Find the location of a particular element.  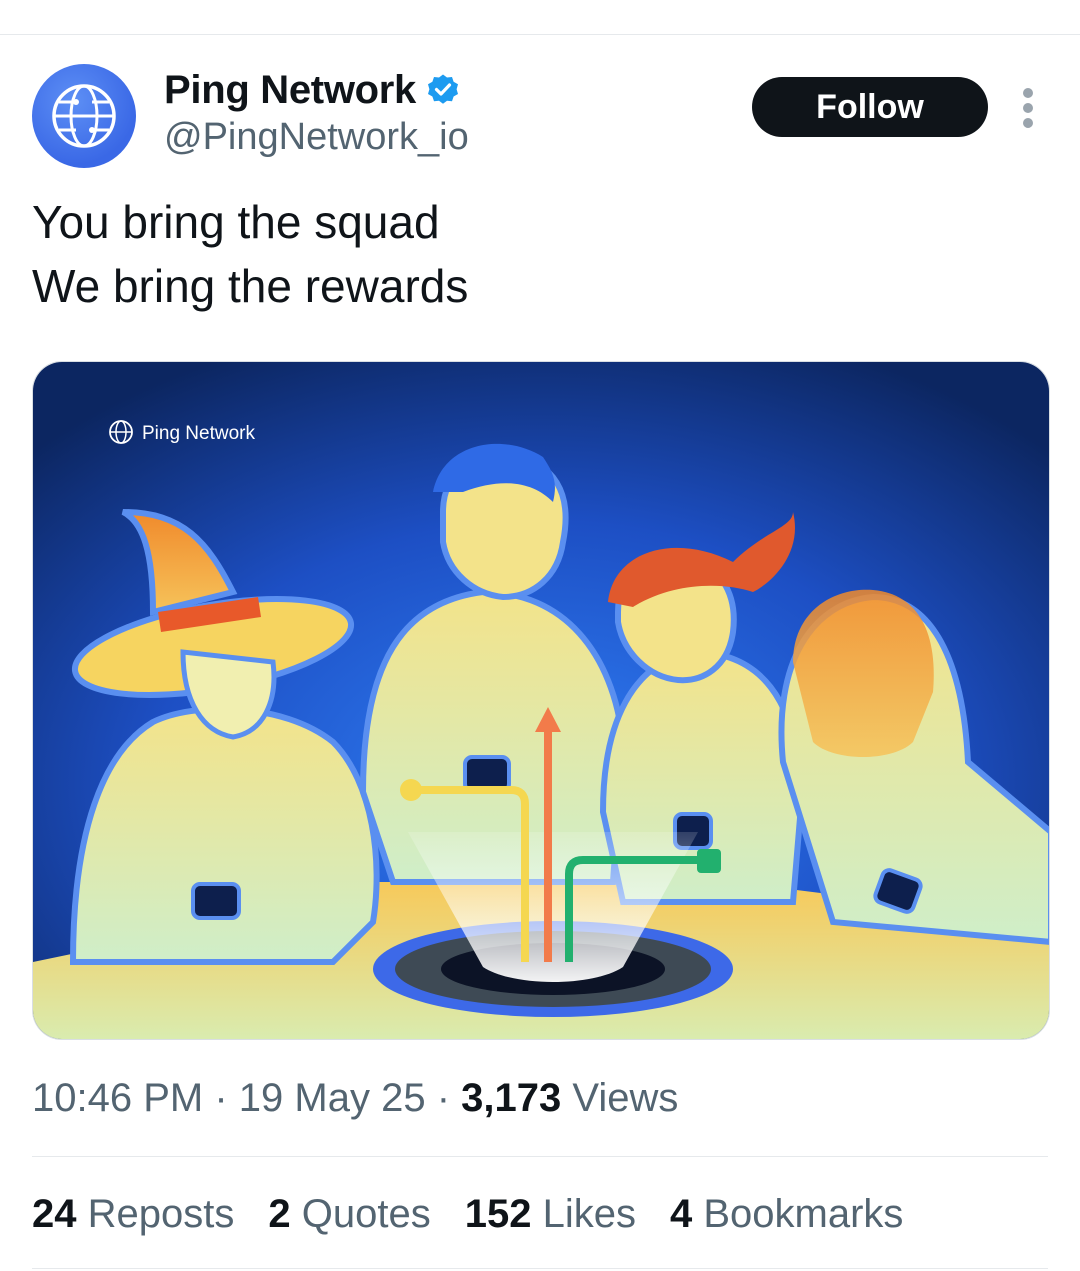

views-count: 3,173 is located at coordinates (511, 1098).